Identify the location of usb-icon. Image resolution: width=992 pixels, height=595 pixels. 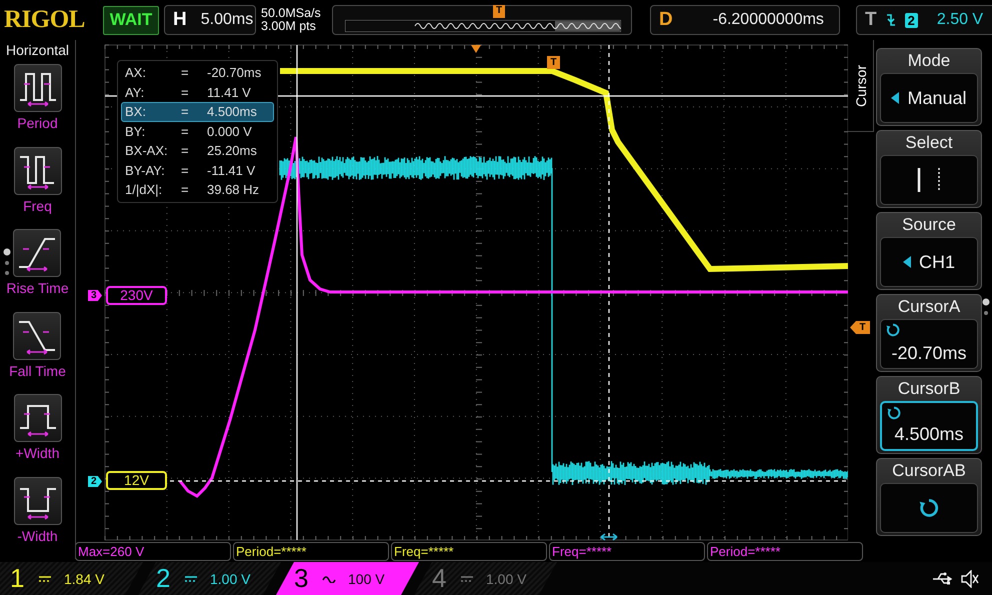
(943, 579).